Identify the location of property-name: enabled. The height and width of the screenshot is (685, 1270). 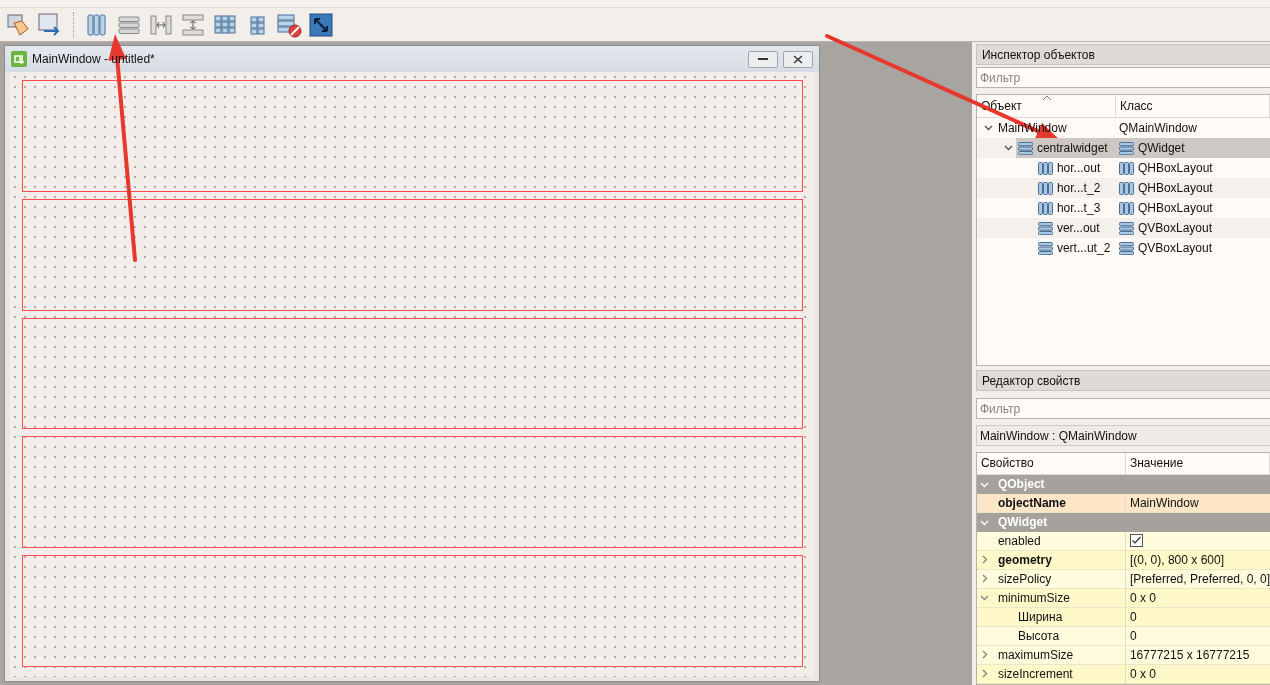
(1019, 540).